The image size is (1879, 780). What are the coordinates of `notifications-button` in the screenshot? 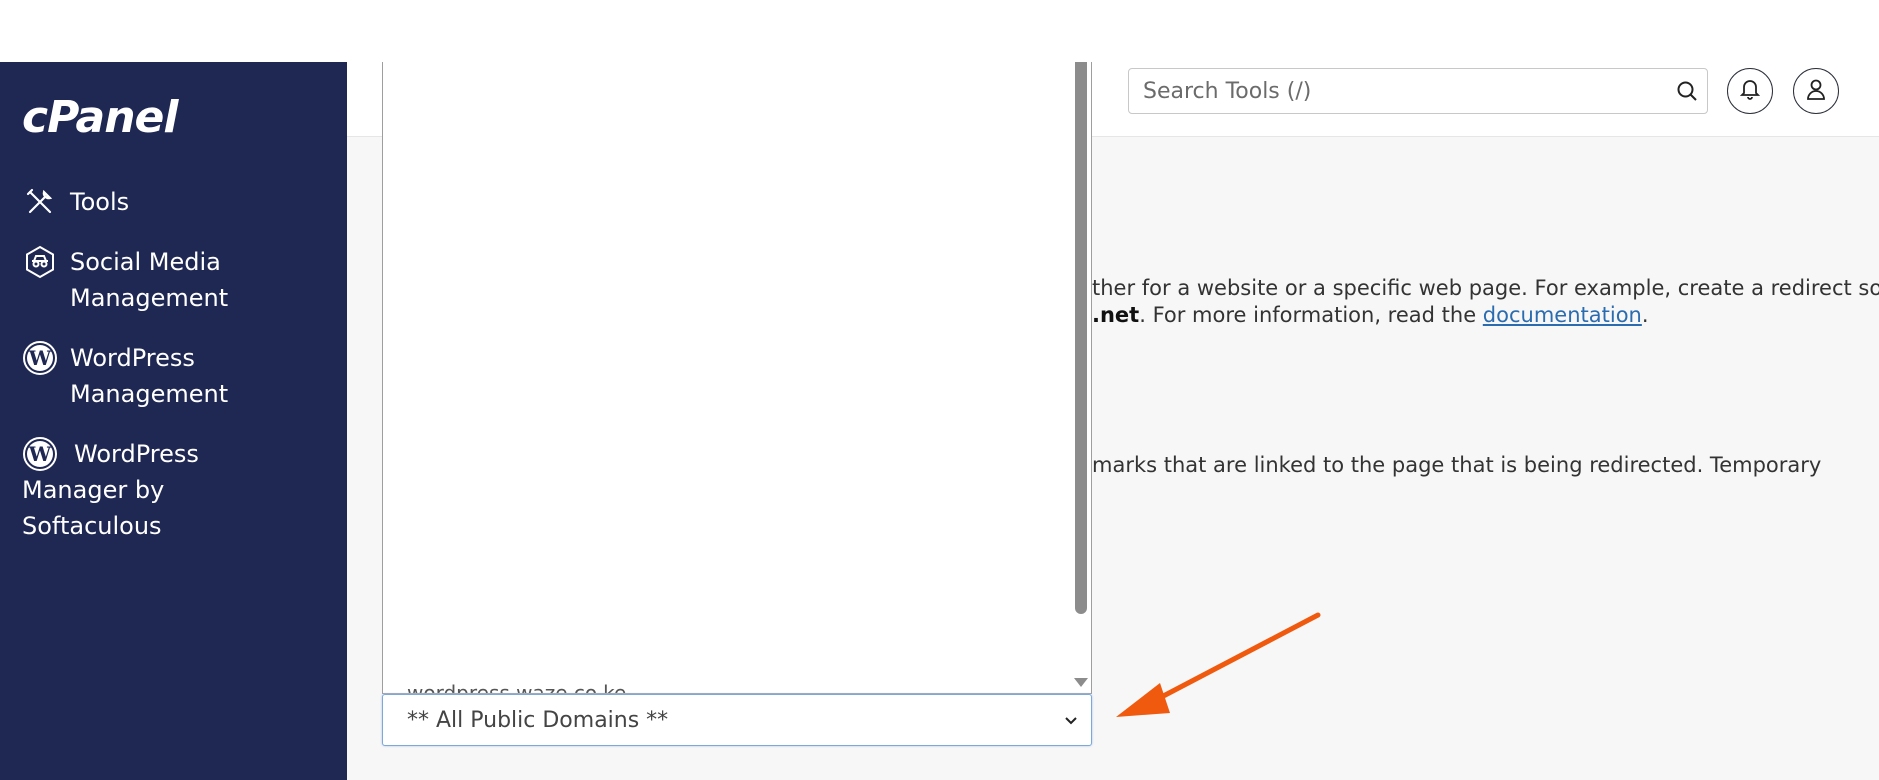 It's located at (1750, 91).